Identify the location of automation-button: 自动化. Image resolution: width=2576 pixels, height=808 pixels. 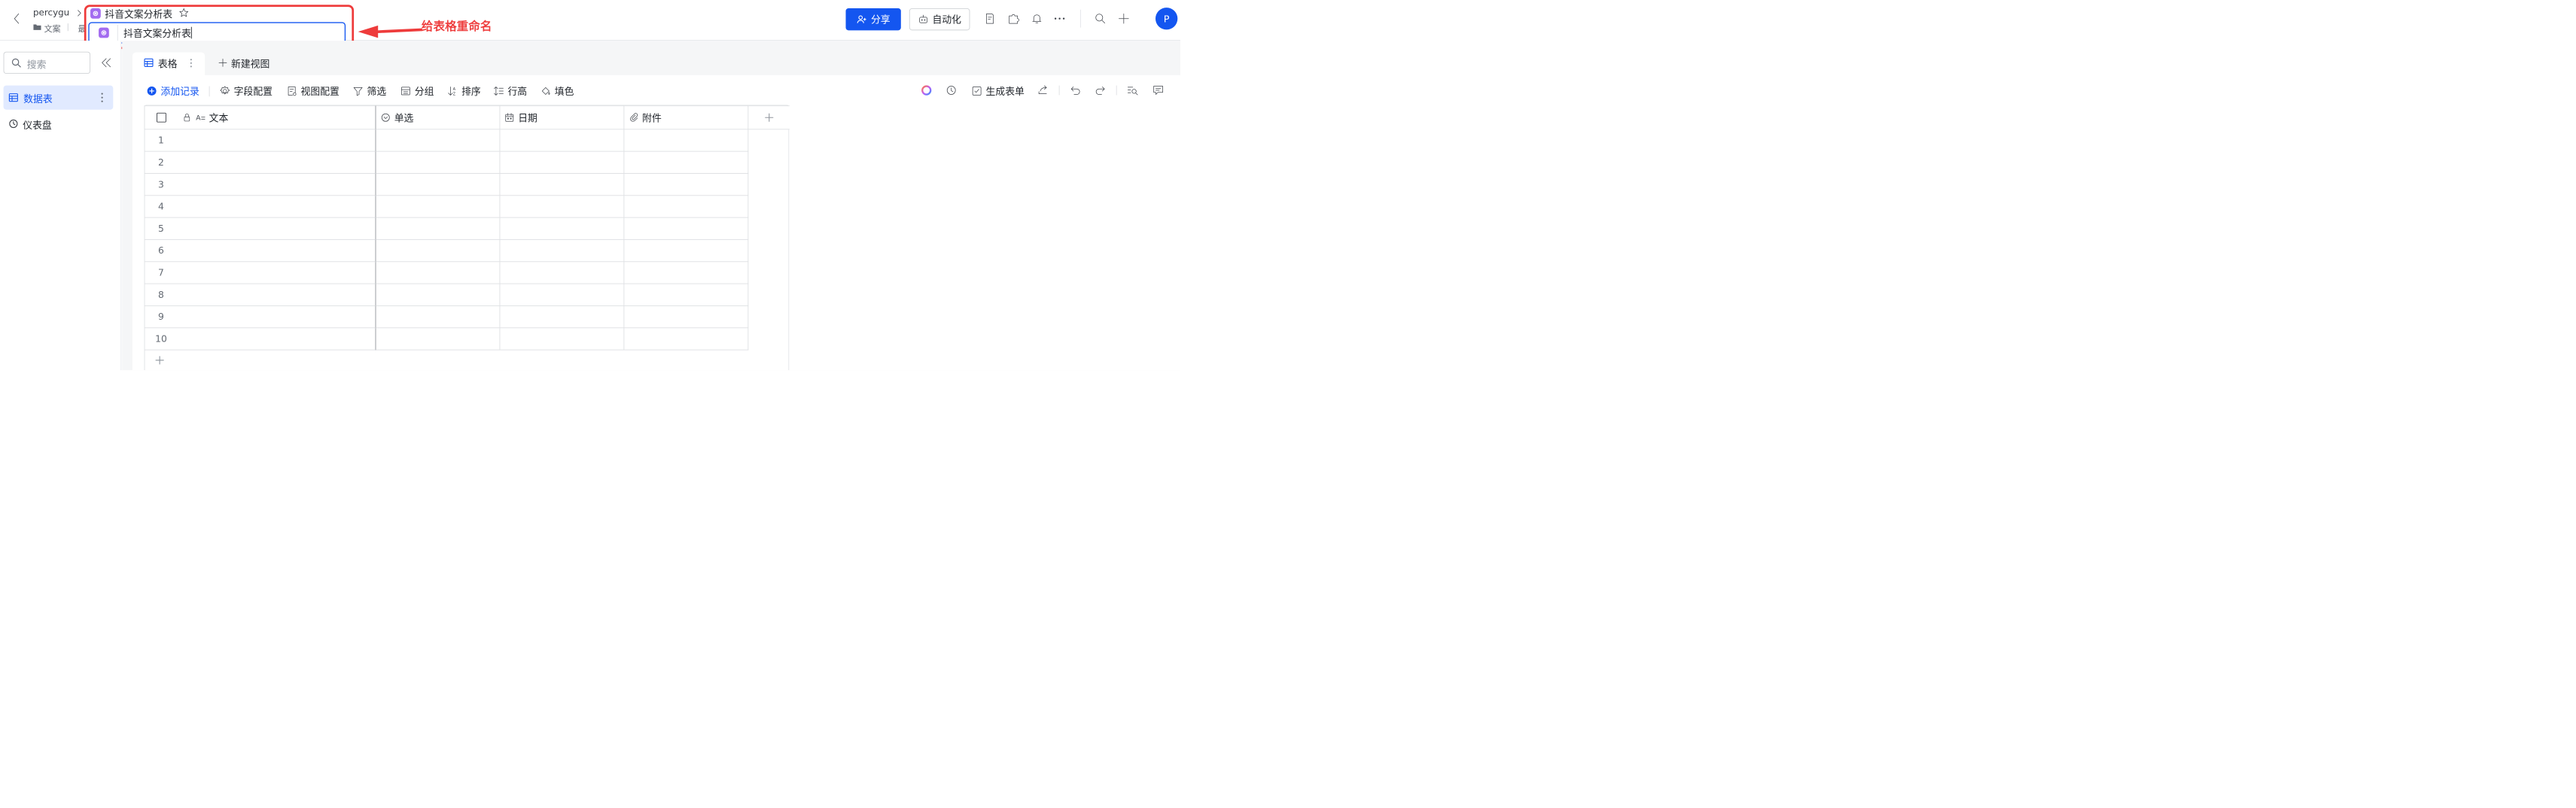
(939, 19).